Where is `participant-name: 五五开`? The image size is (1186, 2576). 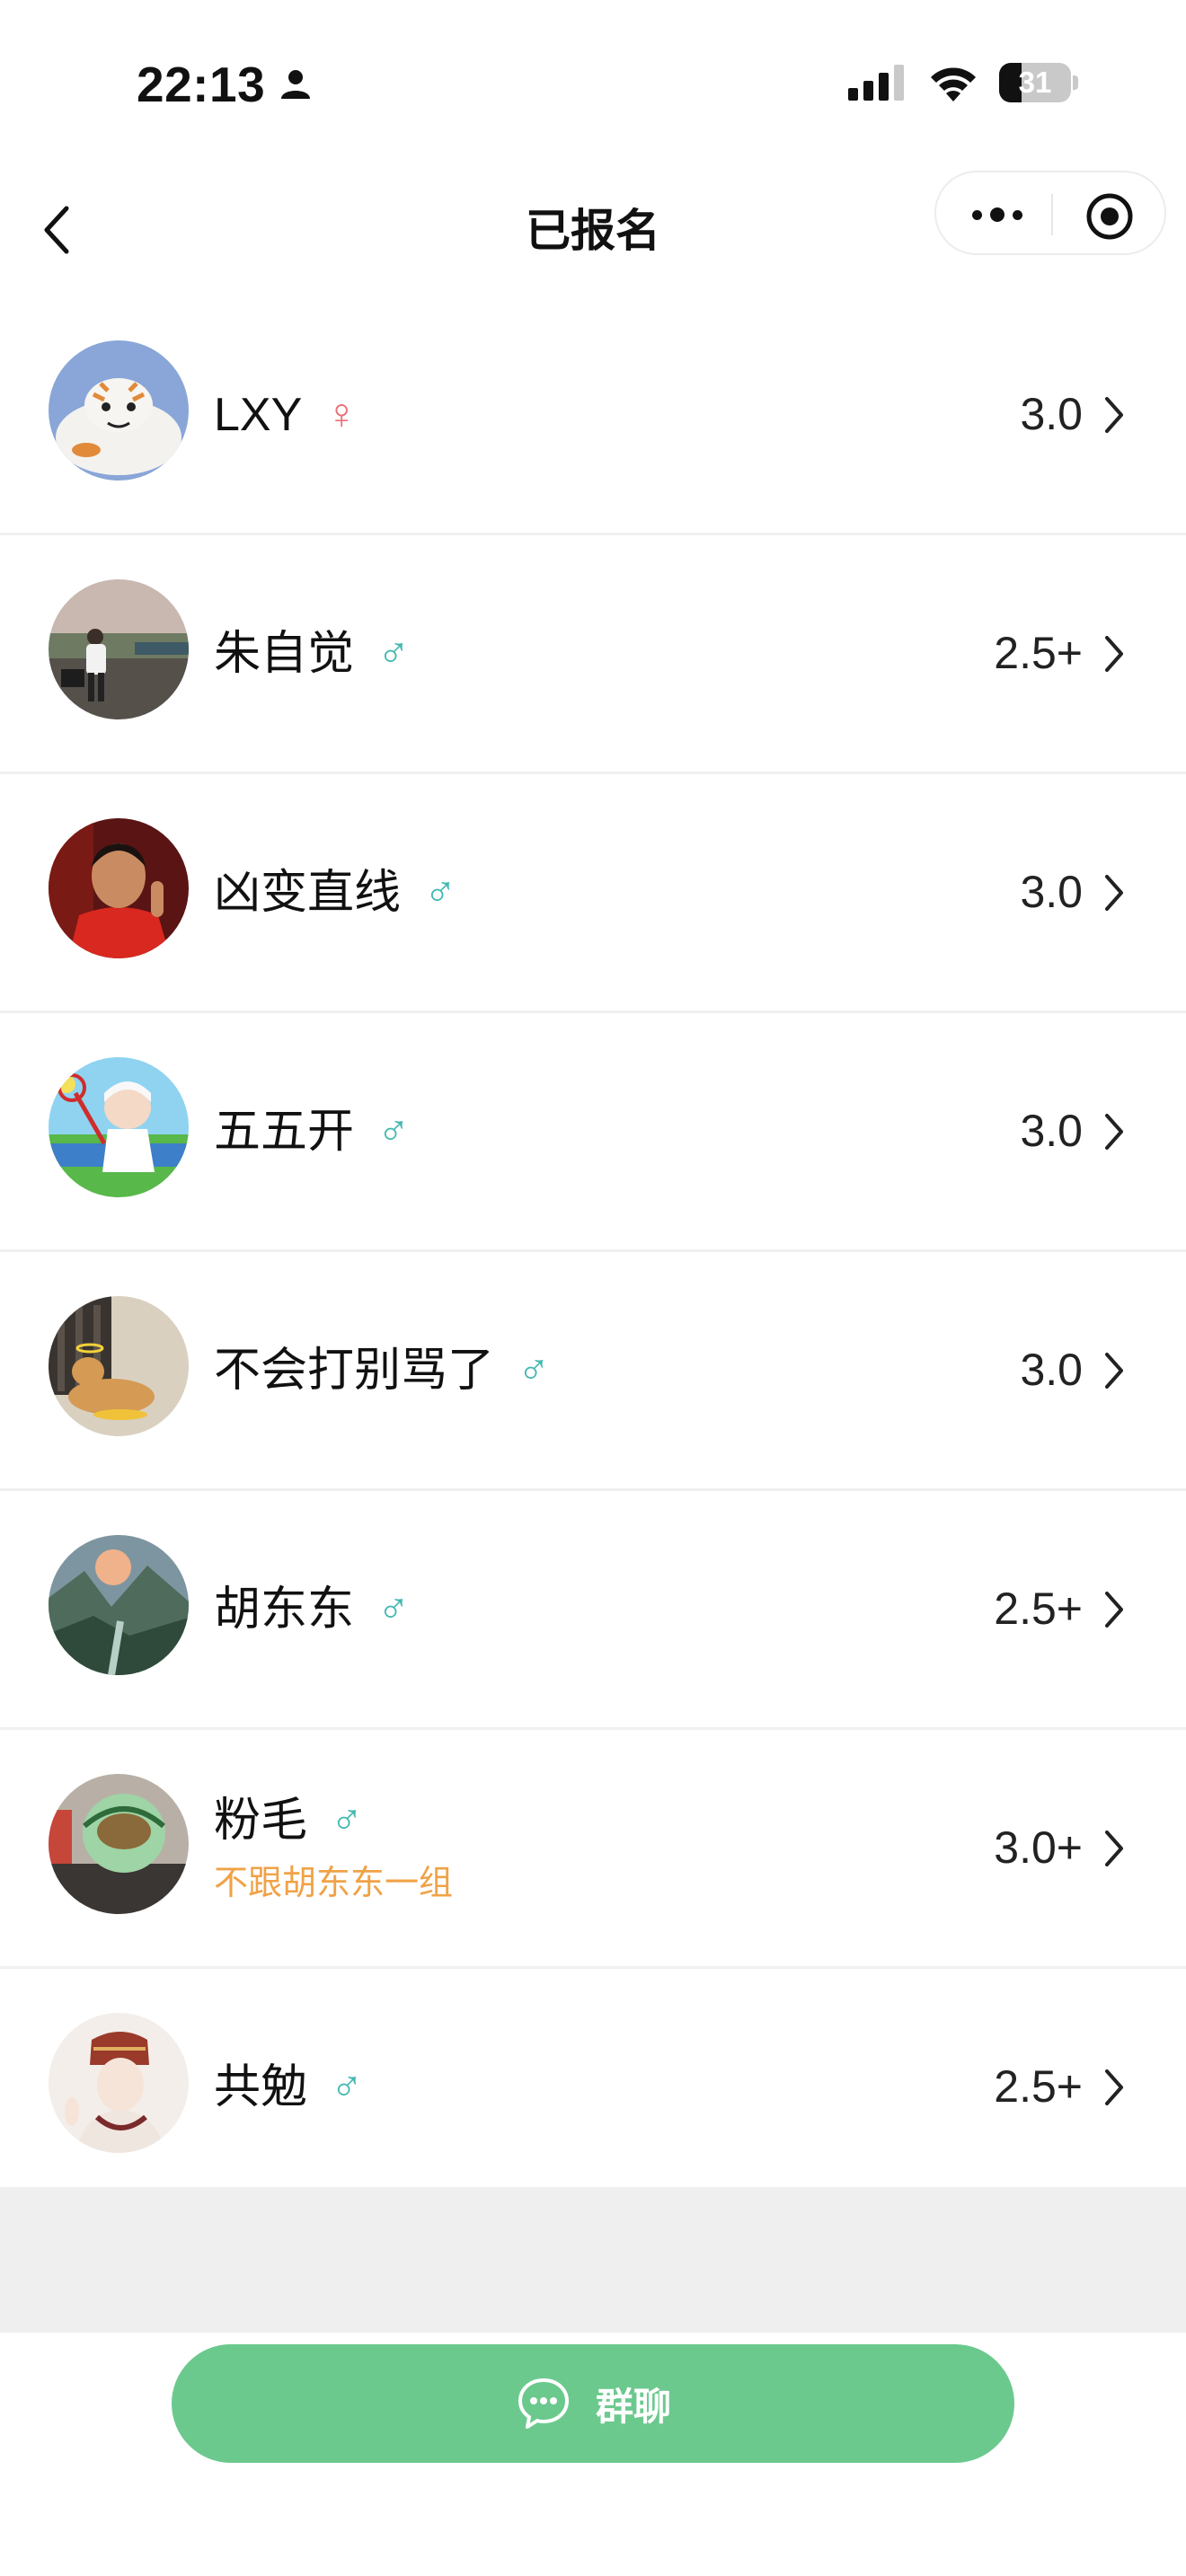 participant-name: 五五开 is located at coordinates (284, 1131).